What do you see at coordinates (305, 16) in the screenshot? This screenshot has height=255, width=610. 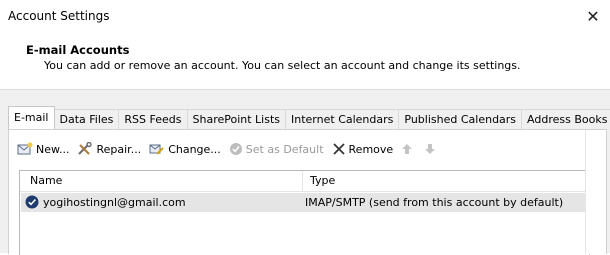 I see `title-bar: Account Settings ✕` at bounding box center [305, 16].